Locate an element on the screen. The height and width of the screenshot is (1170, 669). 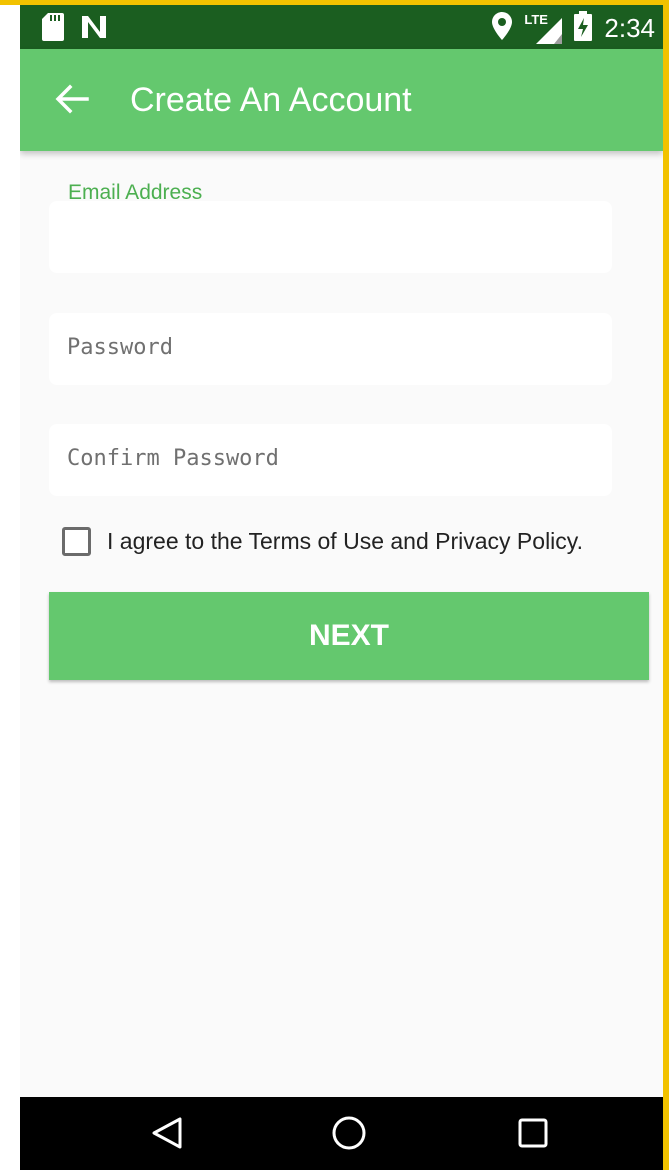
back-triangle-icon is located at coordinates (167, 1133).